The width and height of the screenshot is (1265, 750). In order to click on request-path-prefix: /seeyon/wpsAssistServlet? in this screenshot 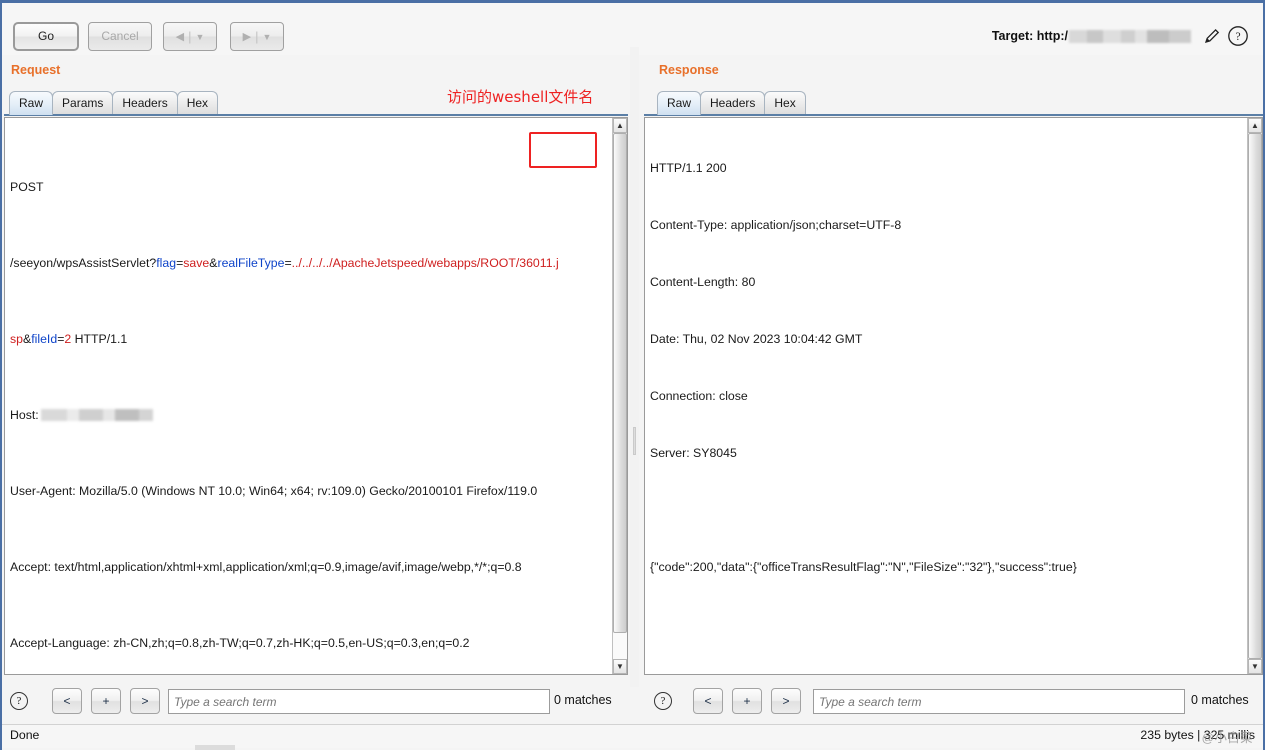, I will do `click(83, 263)`.